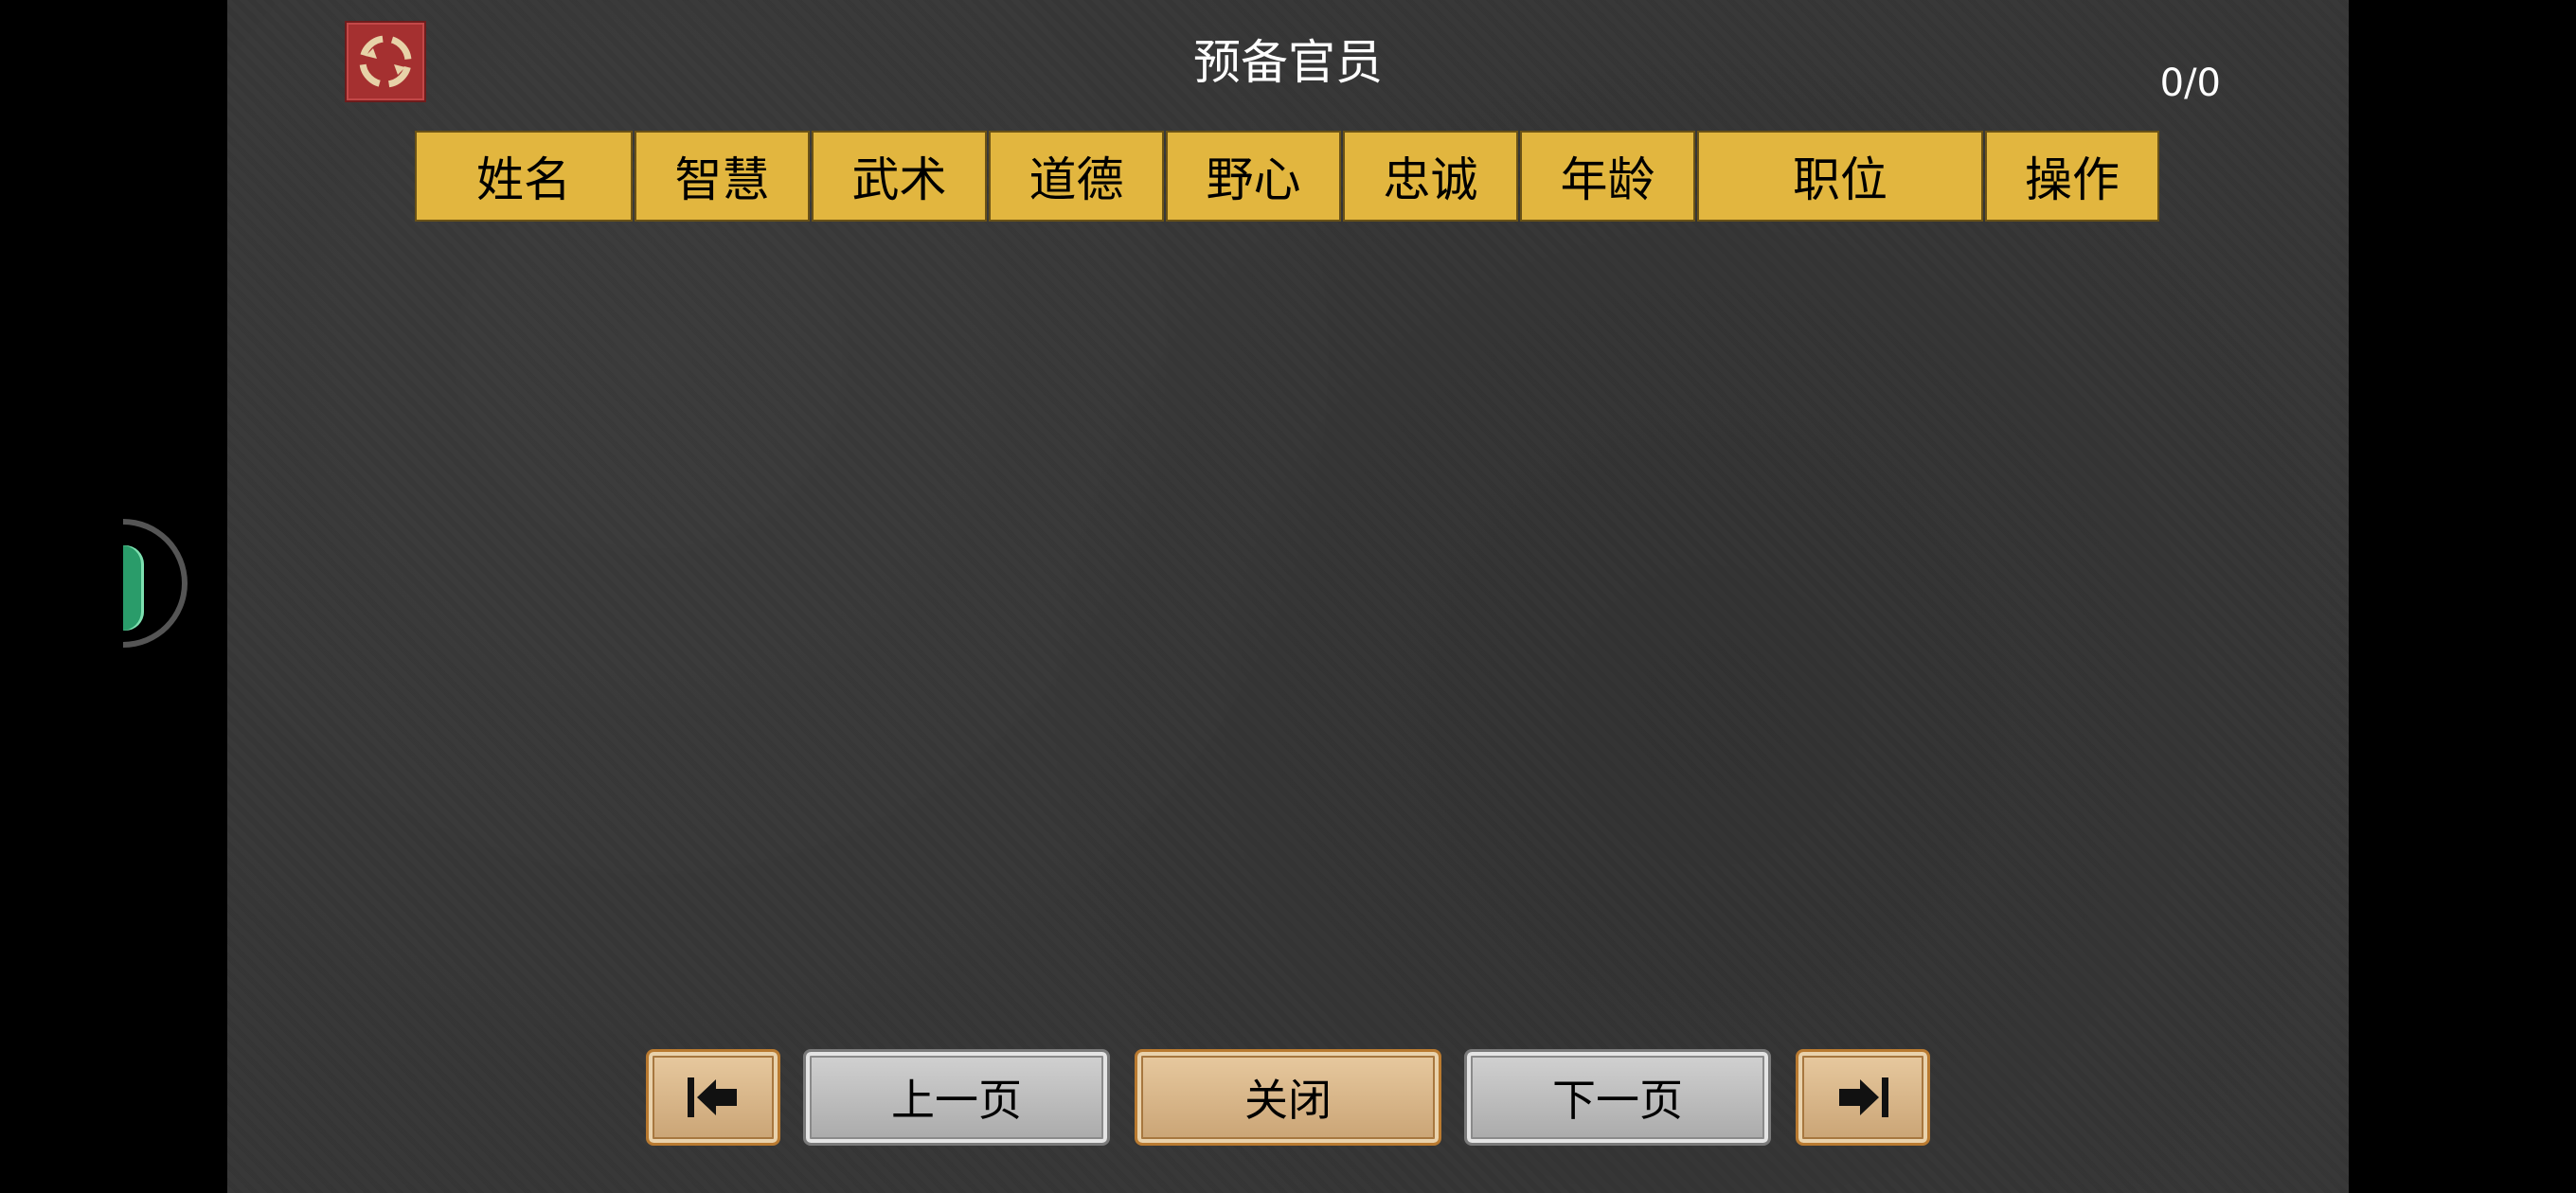 The image size is (2576, 1193). I want to click on column-header-action: 操作, so click(2072, 176).